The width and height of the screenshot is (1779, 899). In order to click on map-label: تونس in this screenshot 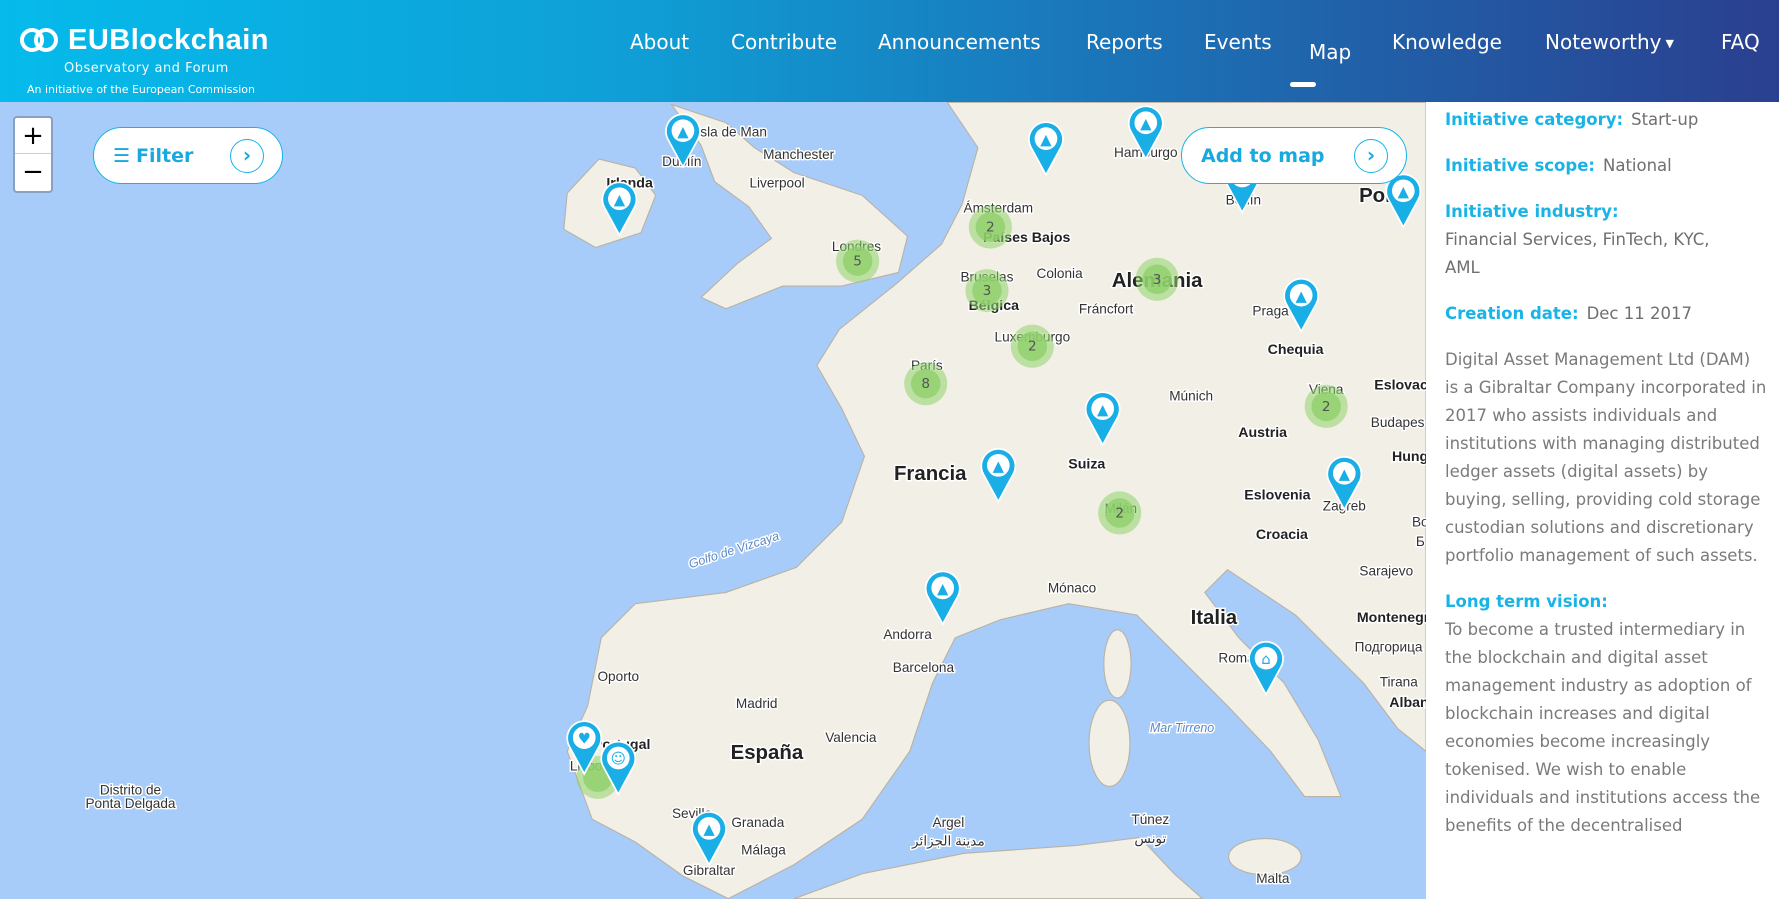, I will do `click(1150, 839)`.